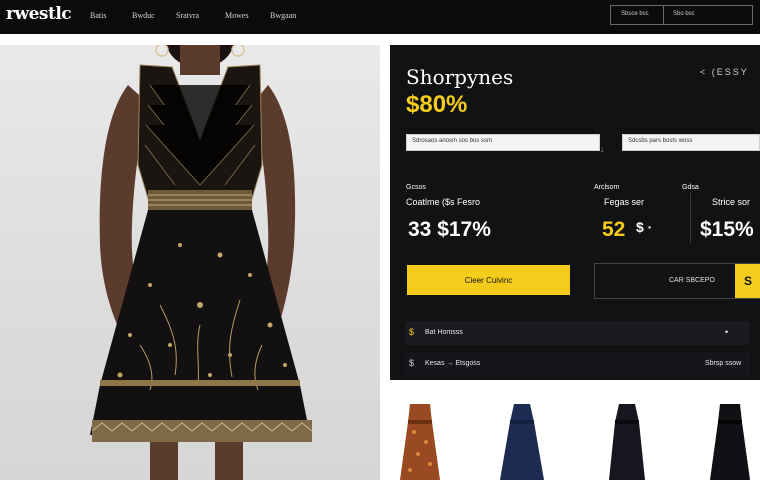 Image resolution: width=760 pixels, height=480 pixels. Describe the element at coordinates (443, 202) in the screenshot. I see `stat-sub-1: Coatlme ($s Fesro` at that location.